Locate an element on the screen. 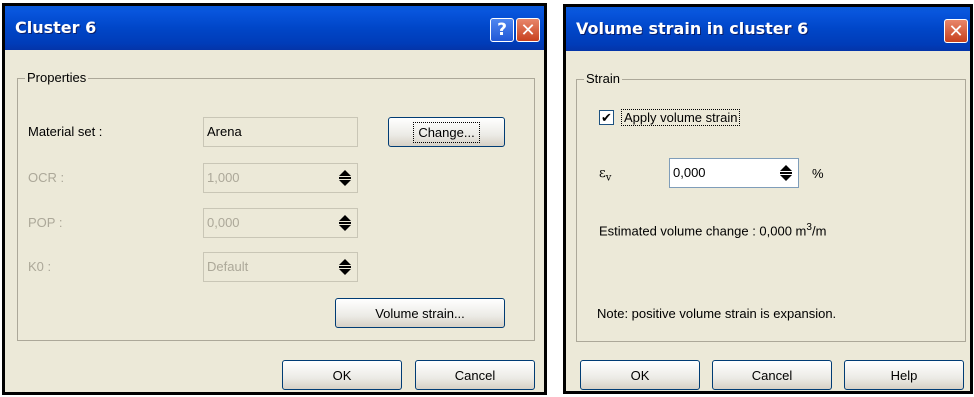 The image size is (974, 397). help-icon: ? is located at coordinates (502, 30).